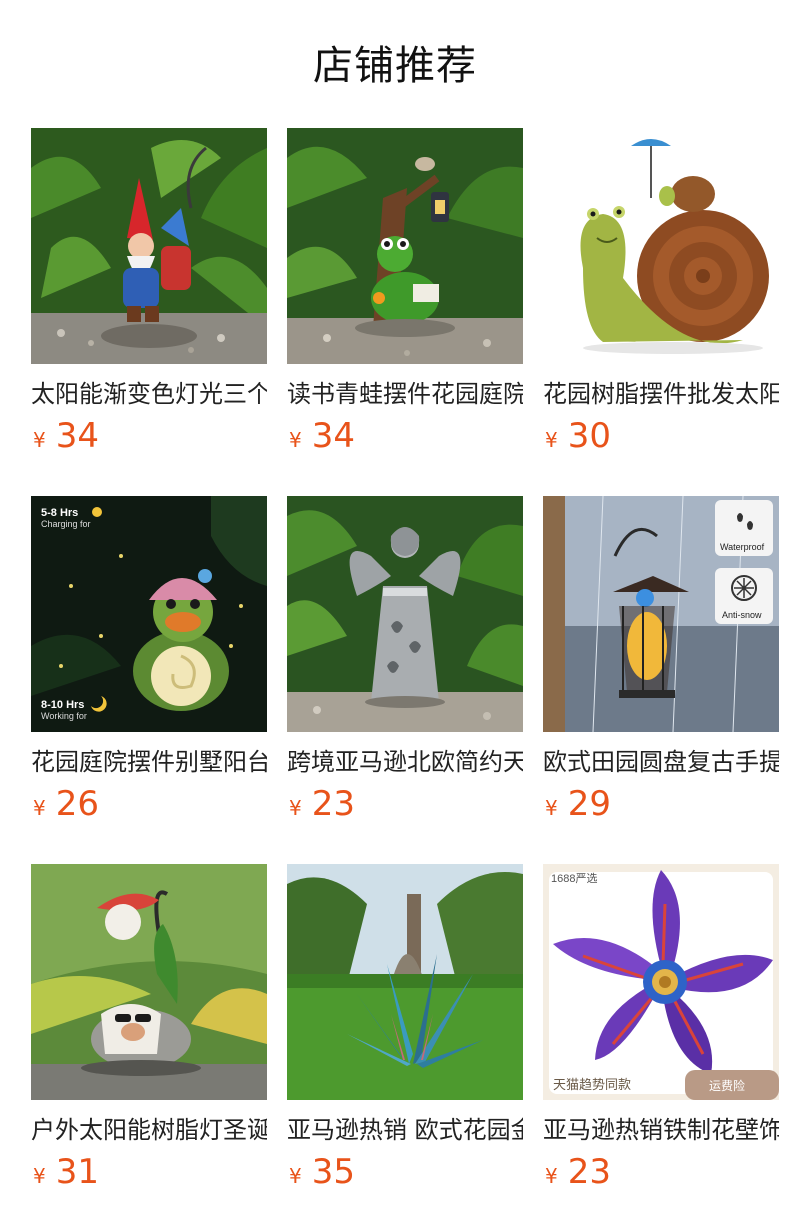 The image size is (790, 1232). What do you see at coordinates (405, 762) in the screenshot?
I see `product-name: 跨境亚马逊北欧简约天使雕像` at bounding box center [405, 762].